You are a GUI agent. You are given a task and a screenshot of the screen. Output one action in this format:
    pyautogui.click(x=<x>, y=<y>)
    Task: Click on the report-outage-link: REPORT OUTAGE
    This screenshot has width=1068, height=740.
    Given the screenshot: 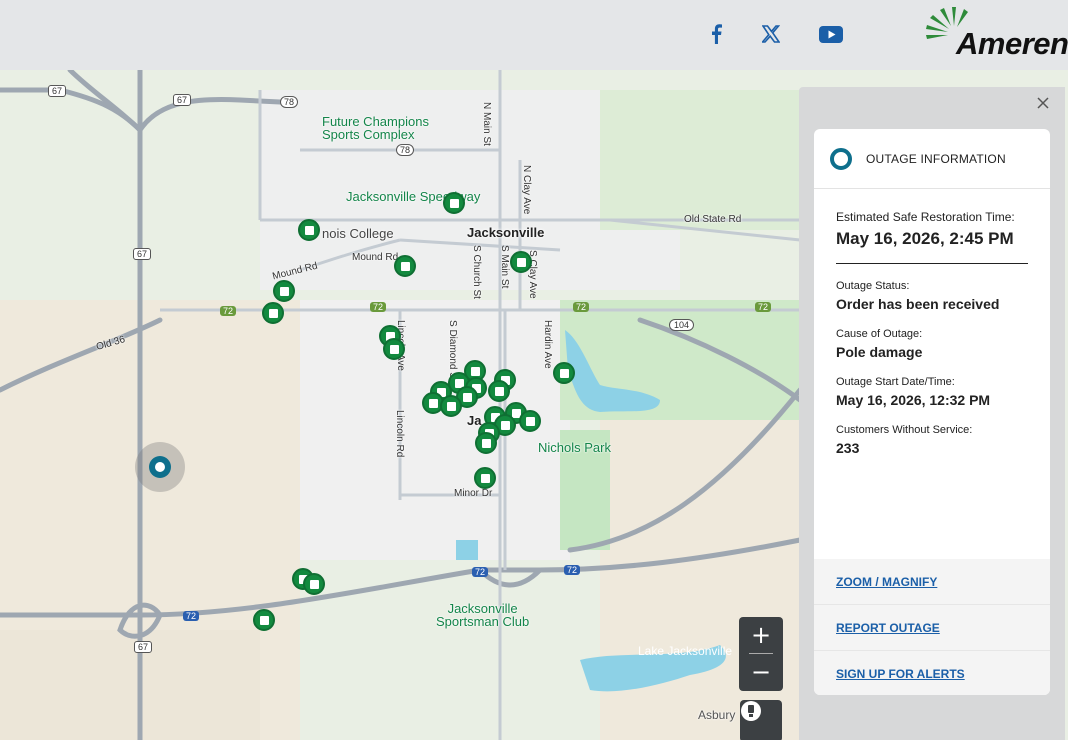 What is the action you would take?
    pyautogui.click(x=932, y=628)
    